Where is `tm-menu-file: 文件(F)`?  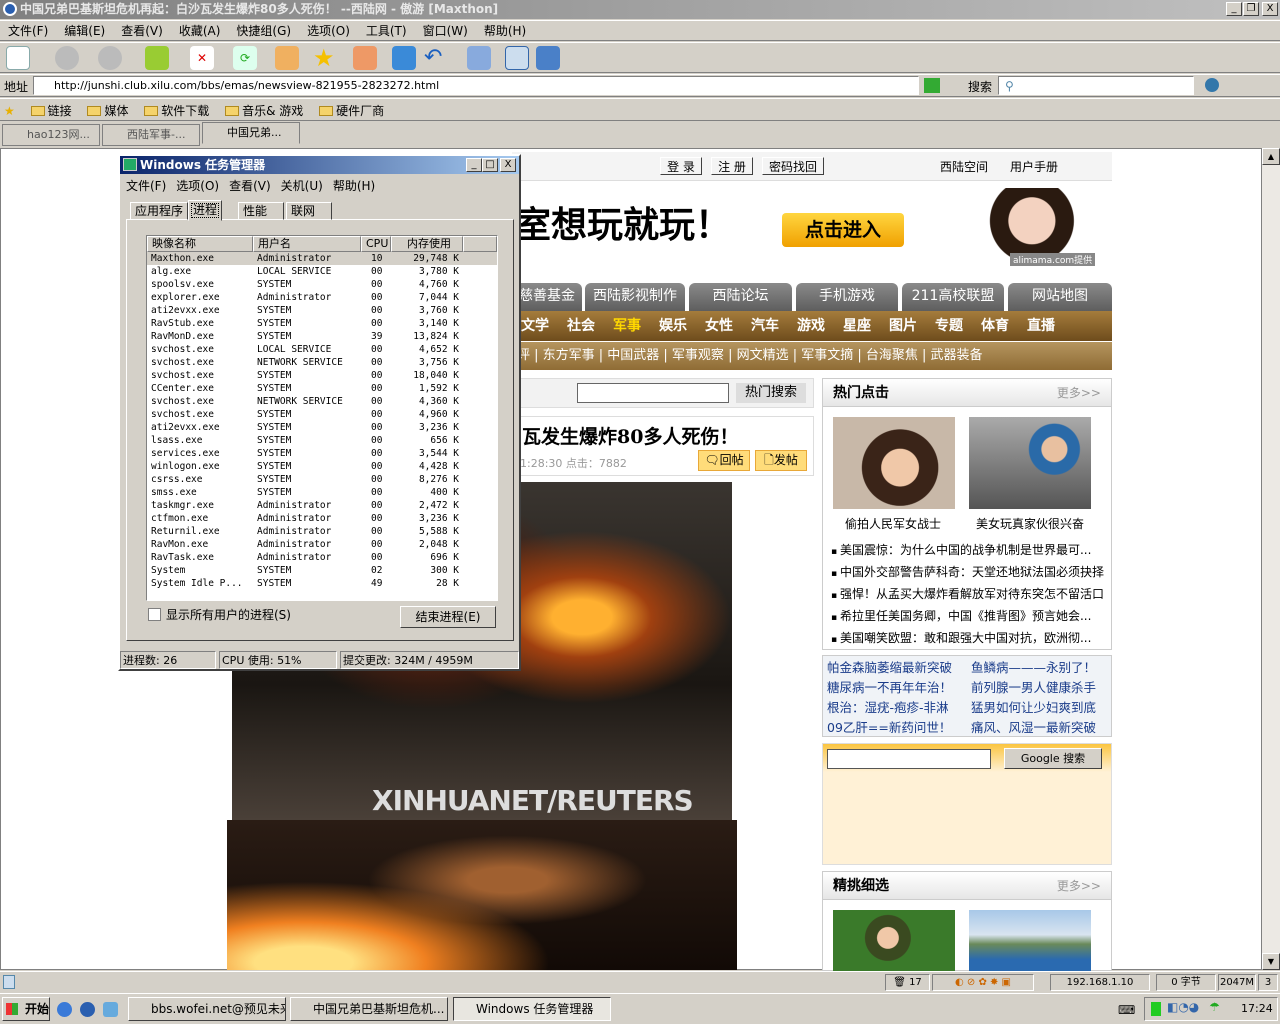 tm-menu-file: 文件(F) is located at coordinates (146, 185).